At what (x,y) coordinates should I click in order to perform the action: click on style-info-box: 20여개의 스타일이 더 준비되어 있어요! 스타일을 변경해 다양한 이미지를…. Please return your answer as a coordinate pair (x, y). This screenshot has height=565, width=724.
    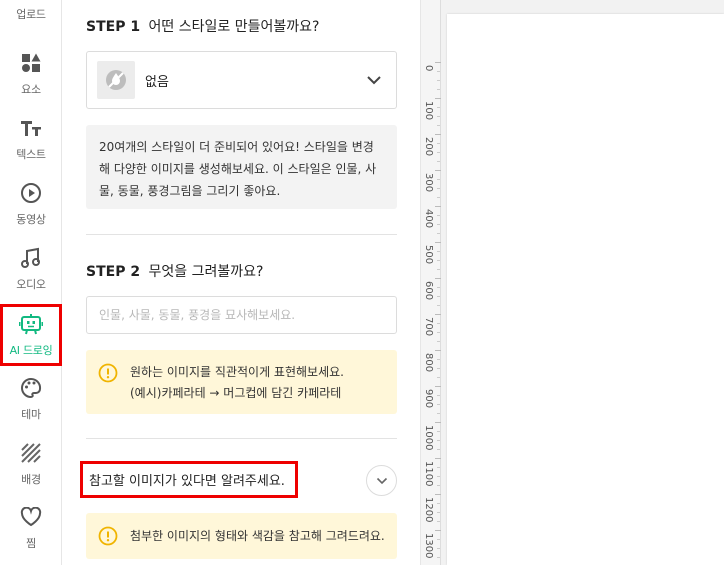
    Looking at the image, I should click on (241, 167).